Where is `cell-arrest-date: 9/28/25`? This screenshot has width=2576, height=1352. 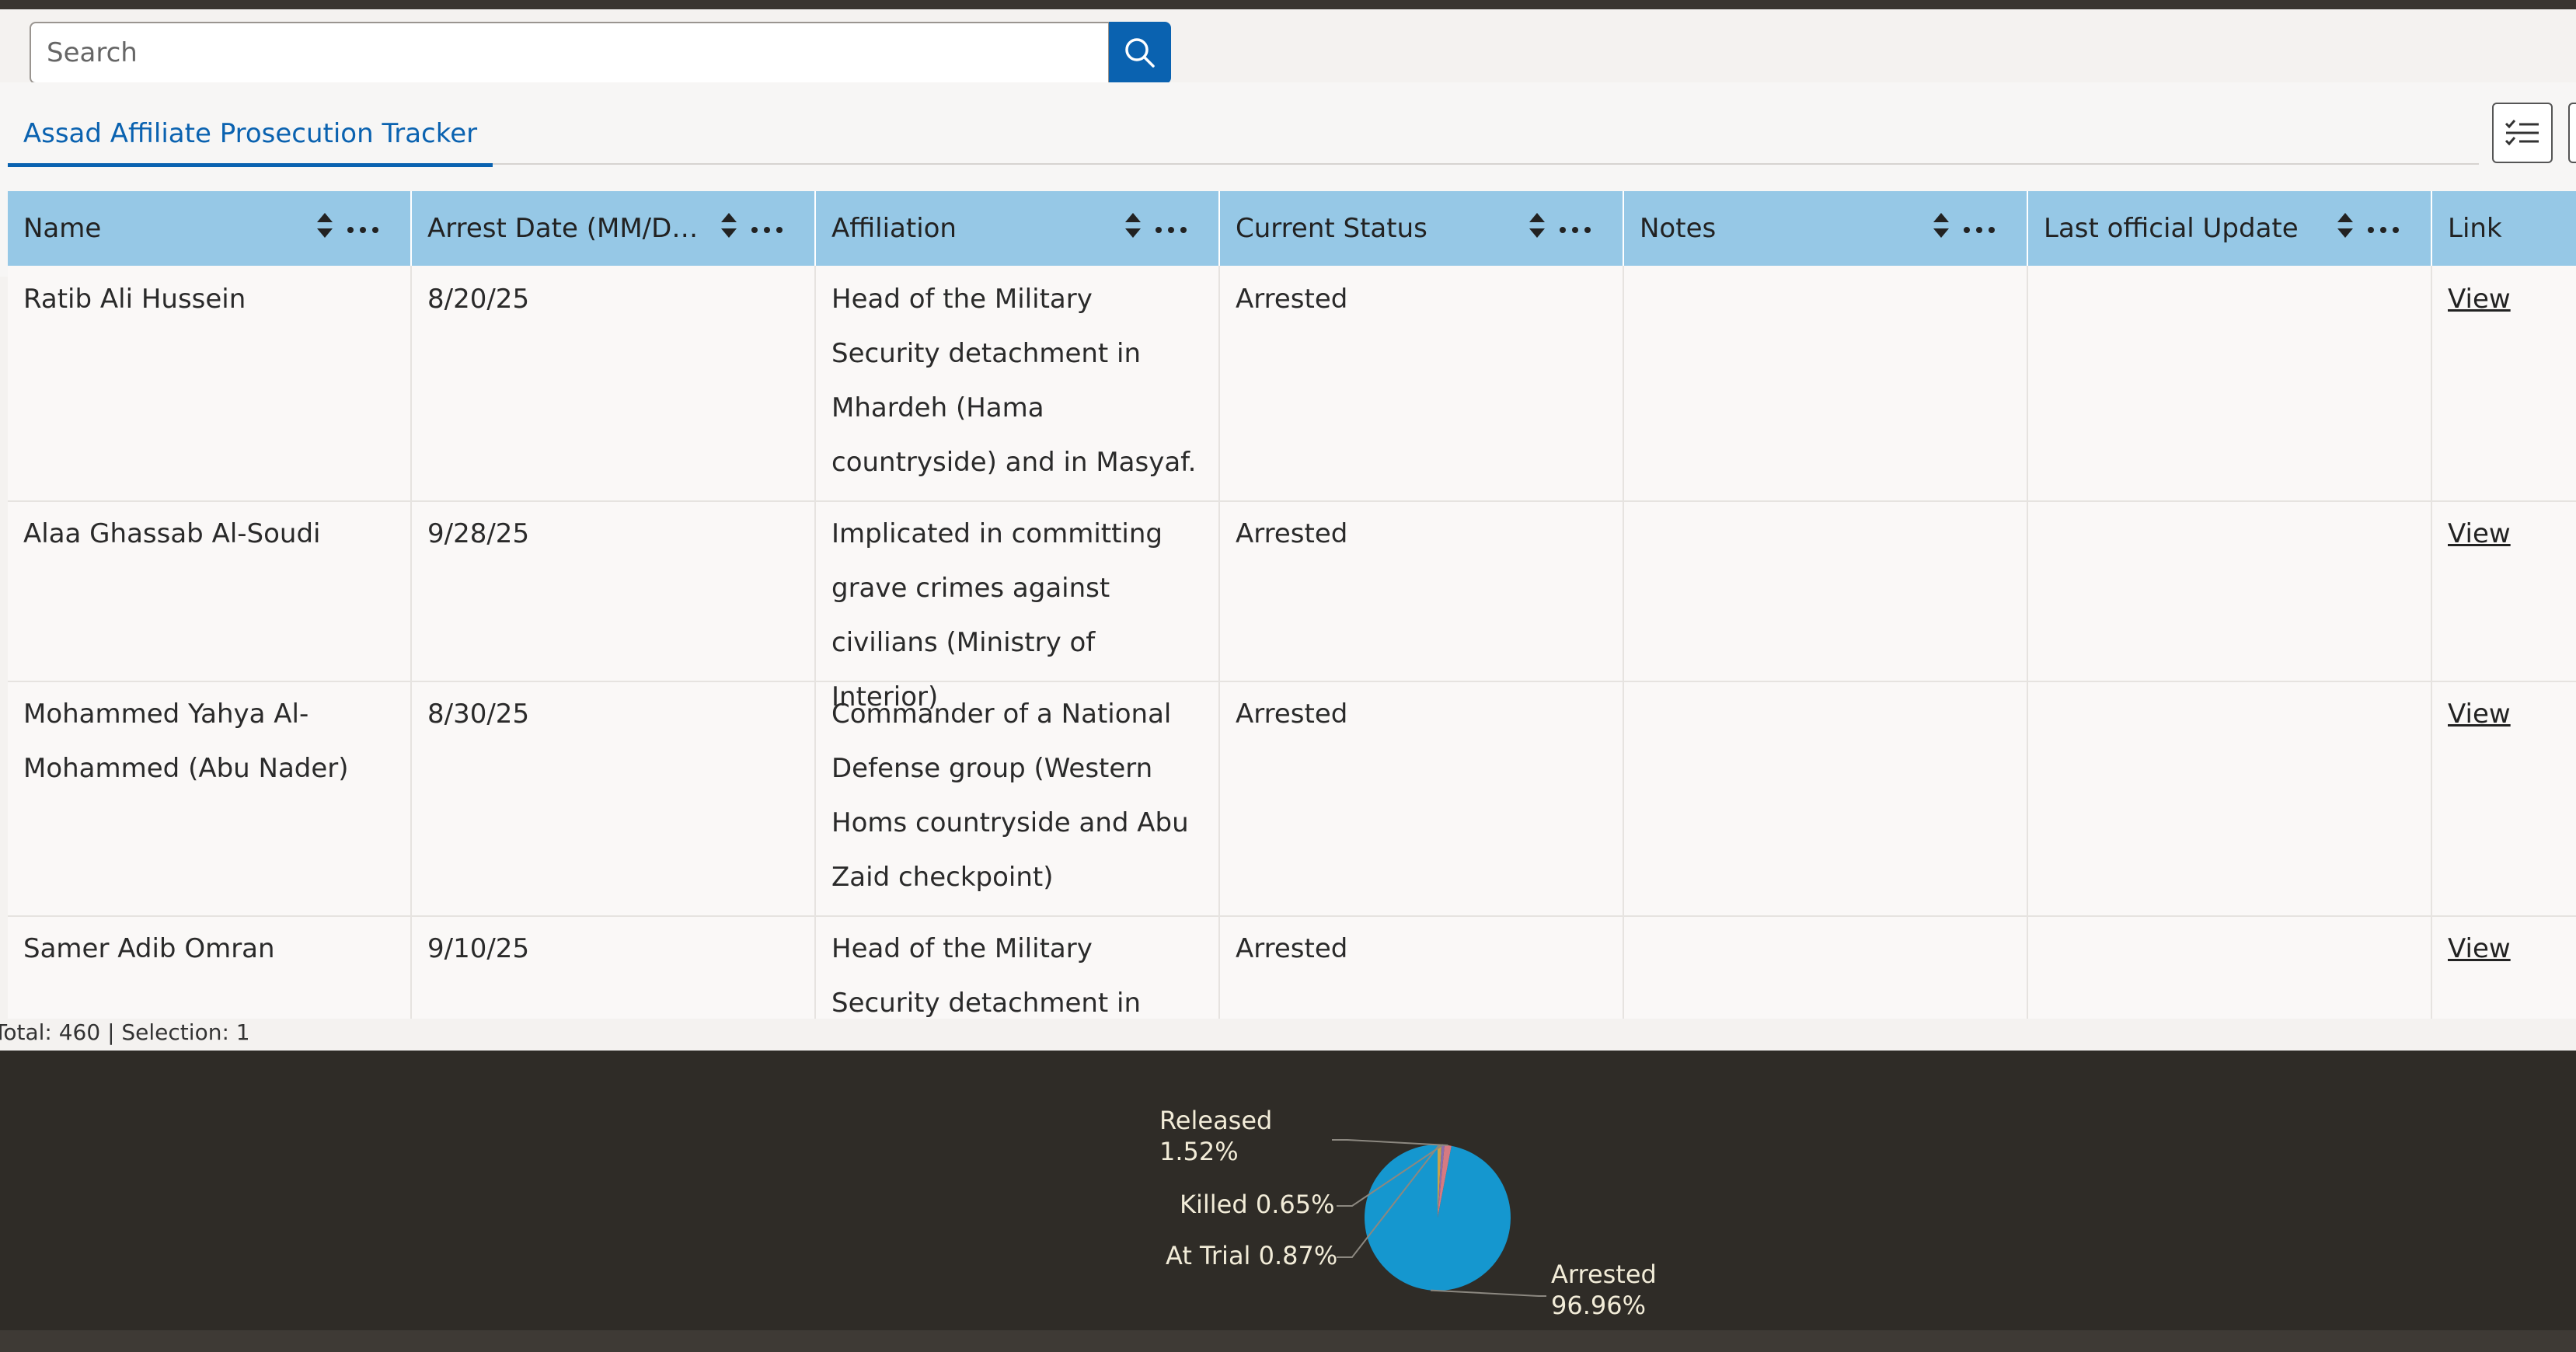 cell-arrest-date: 9/28/25 is located at coordinates (614, 590).